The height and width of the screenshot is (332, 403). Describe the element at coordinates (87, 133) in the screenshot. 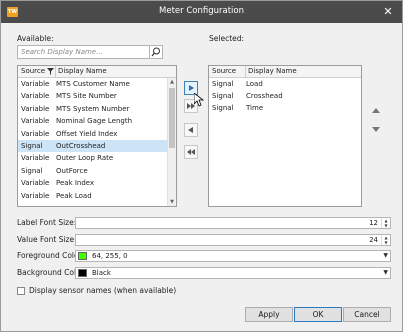

I see `display-name-cell: Offset Yield Index` at that location.